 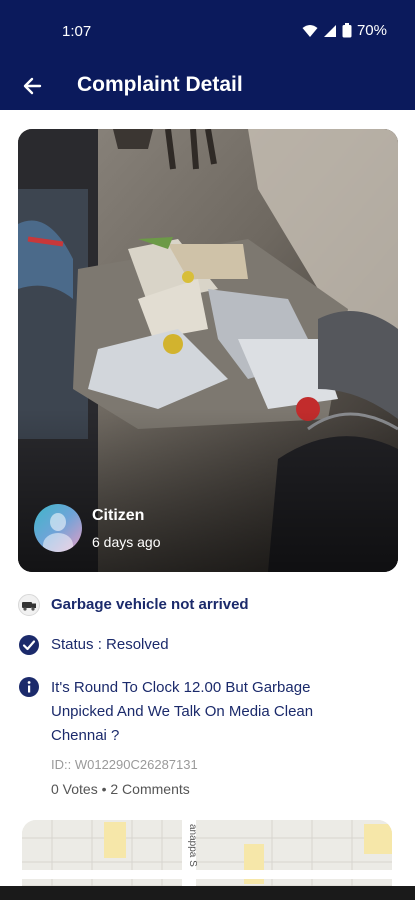 I want to click on app-bar: Complaint Detail, so click(x=207, y=86).